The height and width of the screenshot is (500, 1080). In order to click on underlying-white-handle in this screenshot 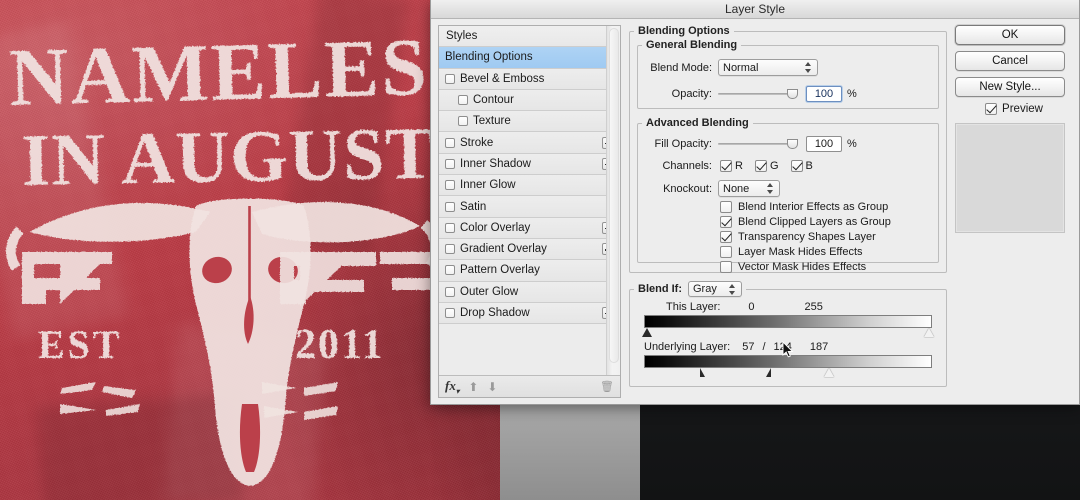, I will do `click(829, 372)`.